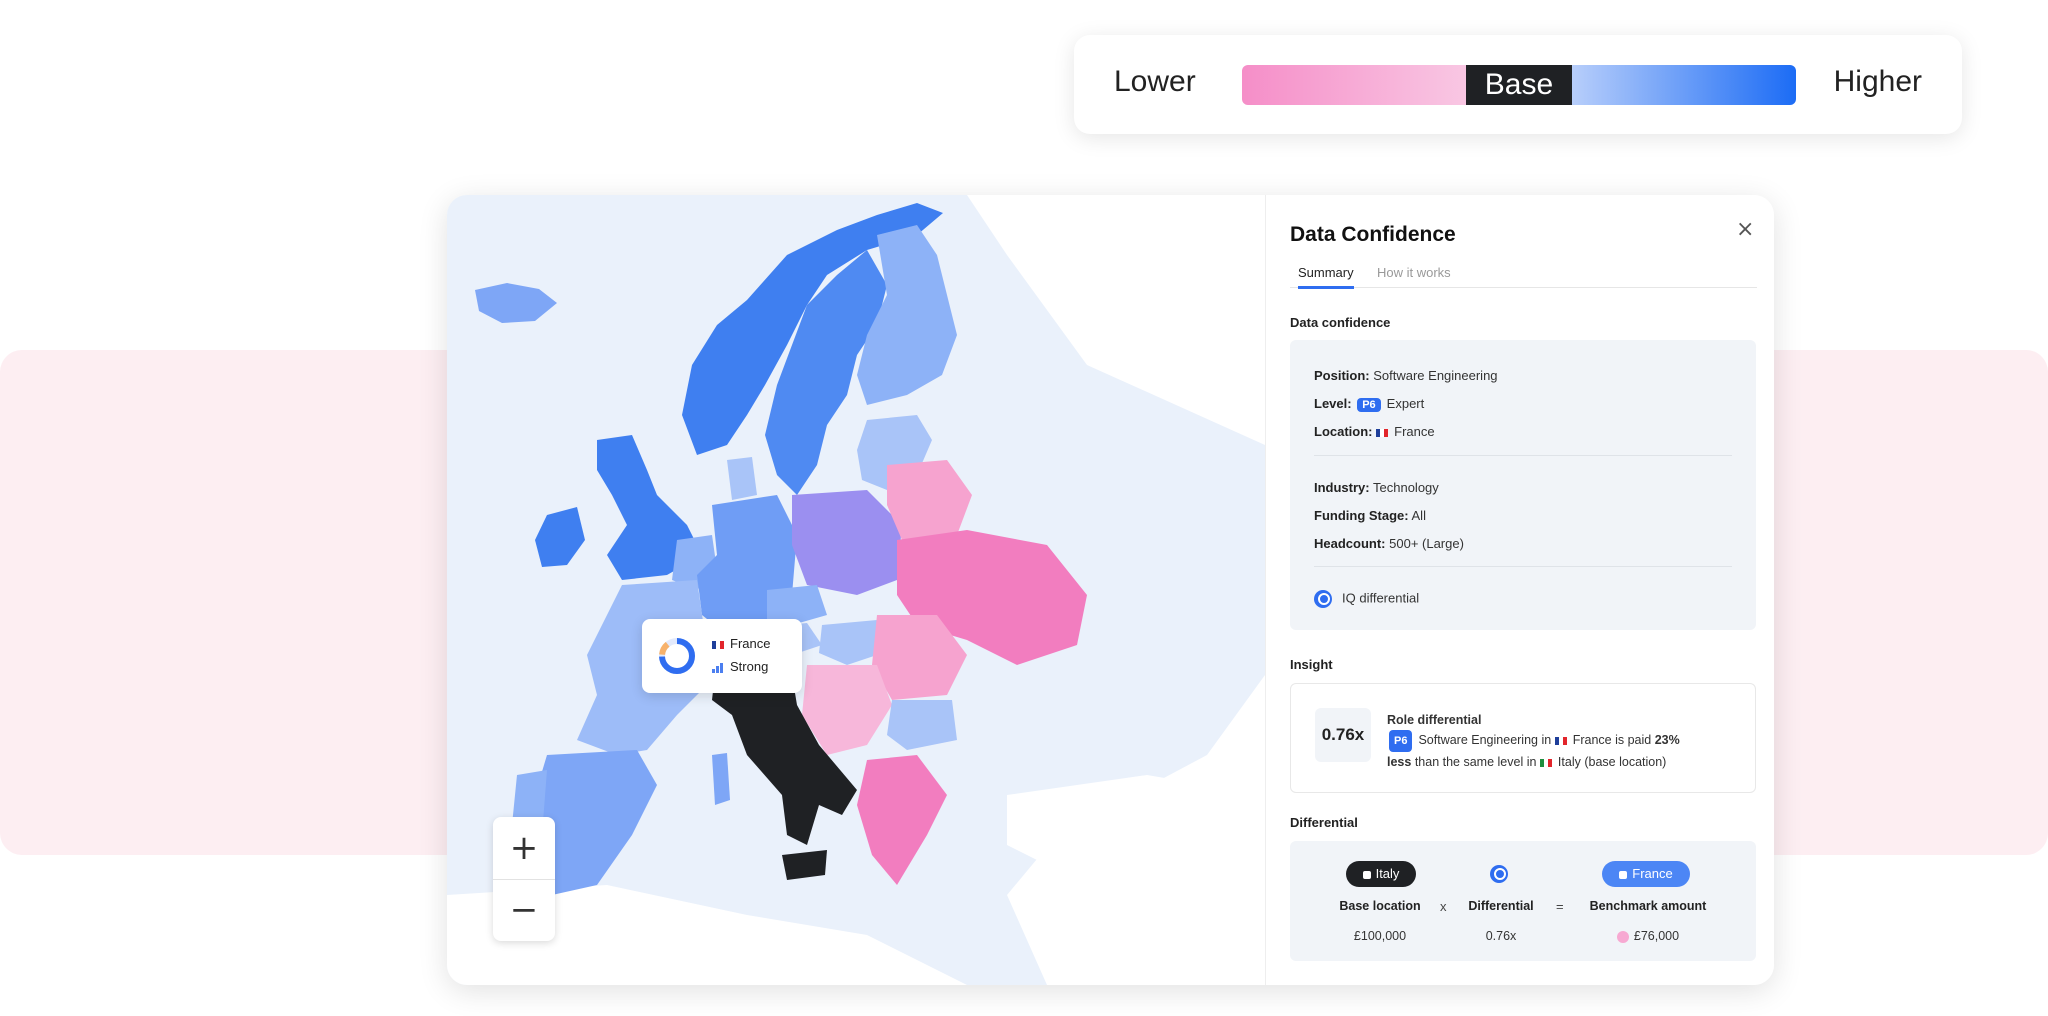  Describe the element at coordinates (1374, 431) in the screenshot. I see `location-row: Location: France` at that location.